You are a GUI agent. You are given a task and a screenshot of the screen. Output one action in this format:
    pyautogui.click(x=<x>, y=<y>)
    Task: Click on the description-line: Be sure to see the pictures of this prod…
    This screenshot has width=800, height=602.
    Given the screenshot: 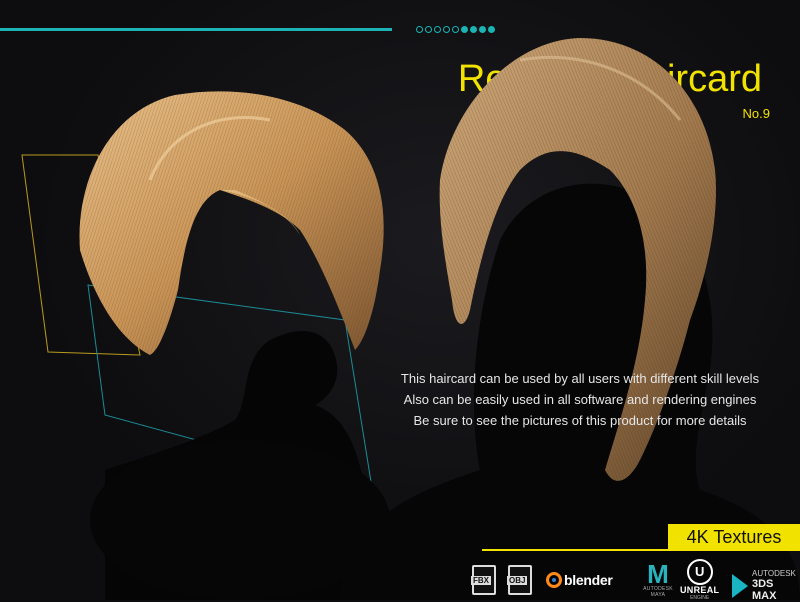 What is the action you would take?
    pyautogui.click(x=580, y=420)
    